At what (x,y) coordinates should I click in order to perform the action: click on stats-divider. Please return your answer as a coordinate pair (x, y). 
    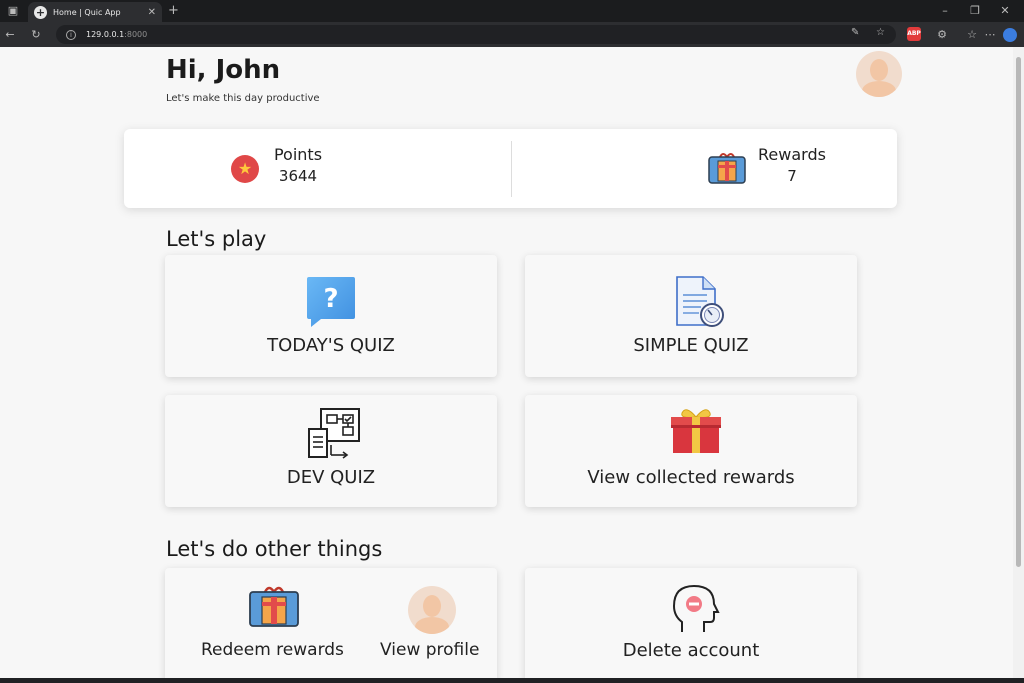
    Looking at the image, I should click on (511, 169).